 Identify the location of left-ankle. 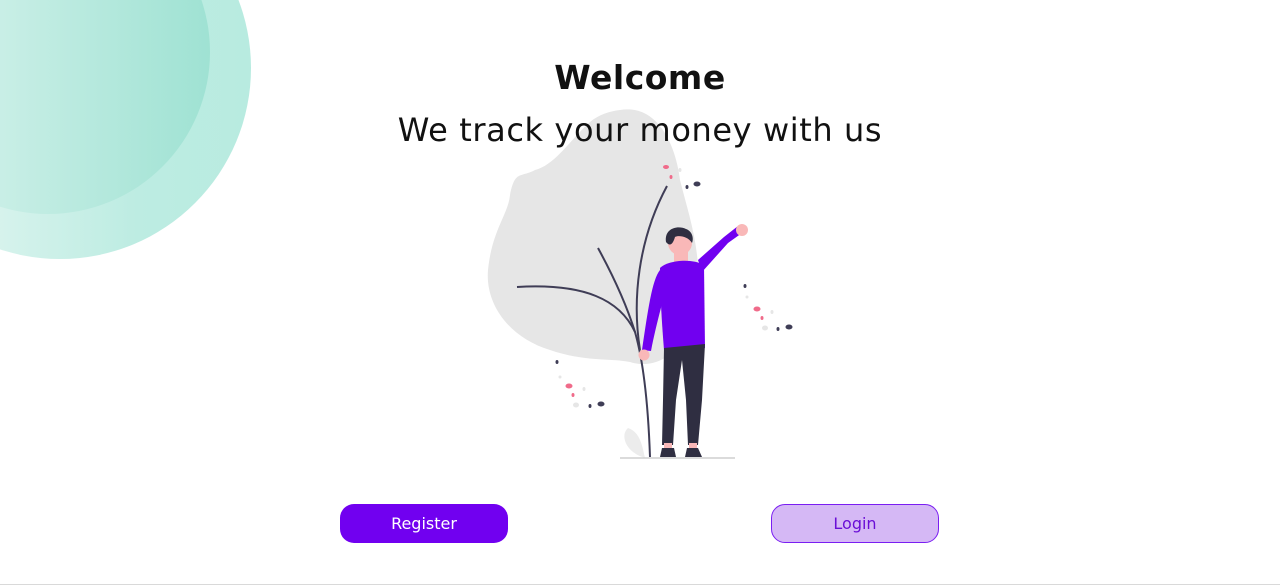
(668, 445).